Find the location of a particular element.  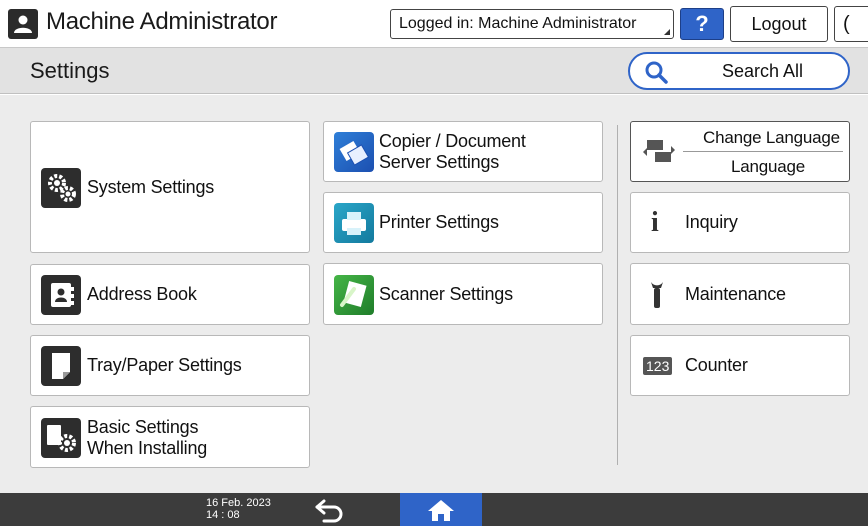

install-gear-icon is located at coordinates (61, 438).